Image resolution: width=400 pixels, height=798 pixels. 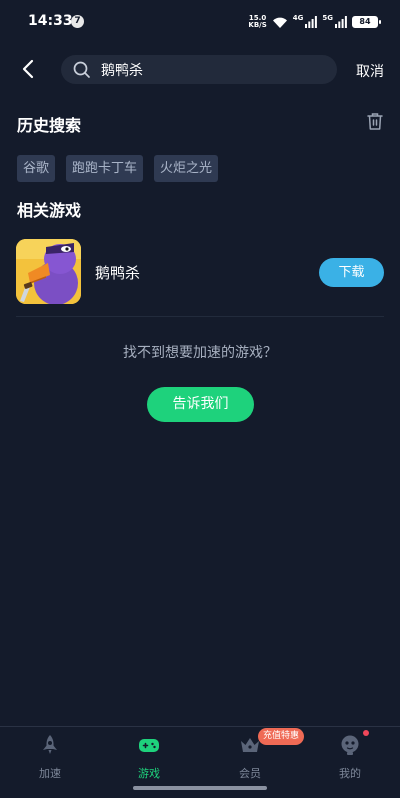 I want to click on gamepad-icon, so click(x=149, y=745).